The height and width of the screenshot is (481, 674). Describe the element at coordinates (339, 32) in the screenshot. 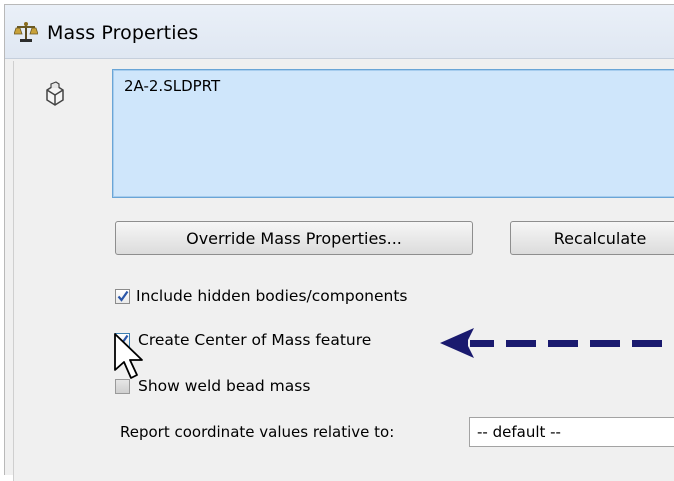

I see `title-bar: Mass Properties` at that location.